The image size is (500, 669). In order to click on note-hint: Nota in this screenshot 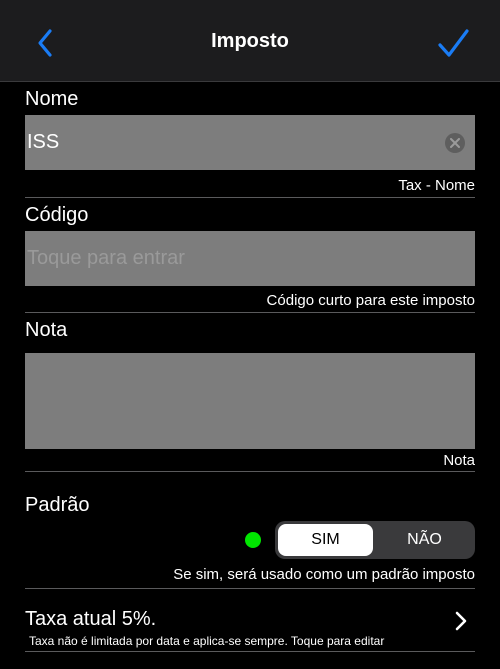, I will do `click(459, 460)`.